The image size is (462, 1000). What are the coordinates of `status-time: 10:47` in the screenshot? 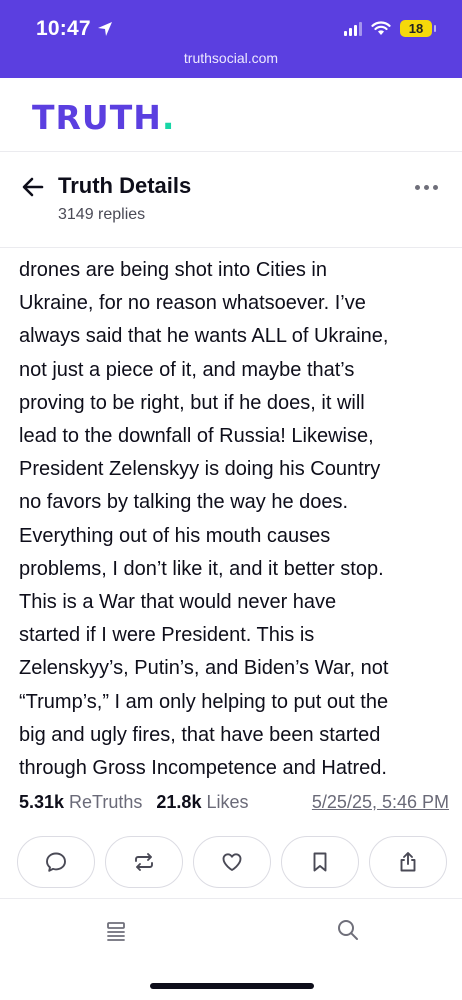 It's located at (74, 29).